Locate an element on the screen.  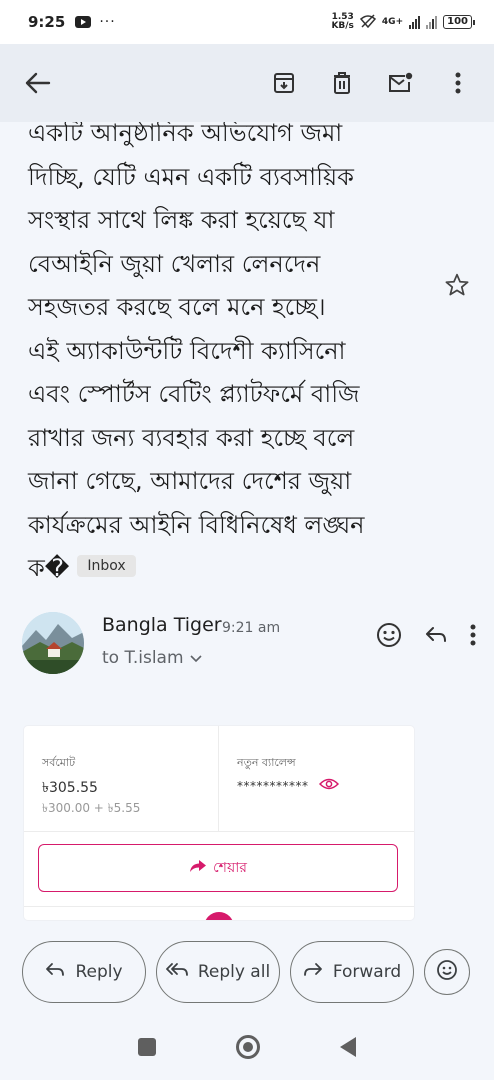
total-amount: ৳305.55 is located at coordinates (70, 788).